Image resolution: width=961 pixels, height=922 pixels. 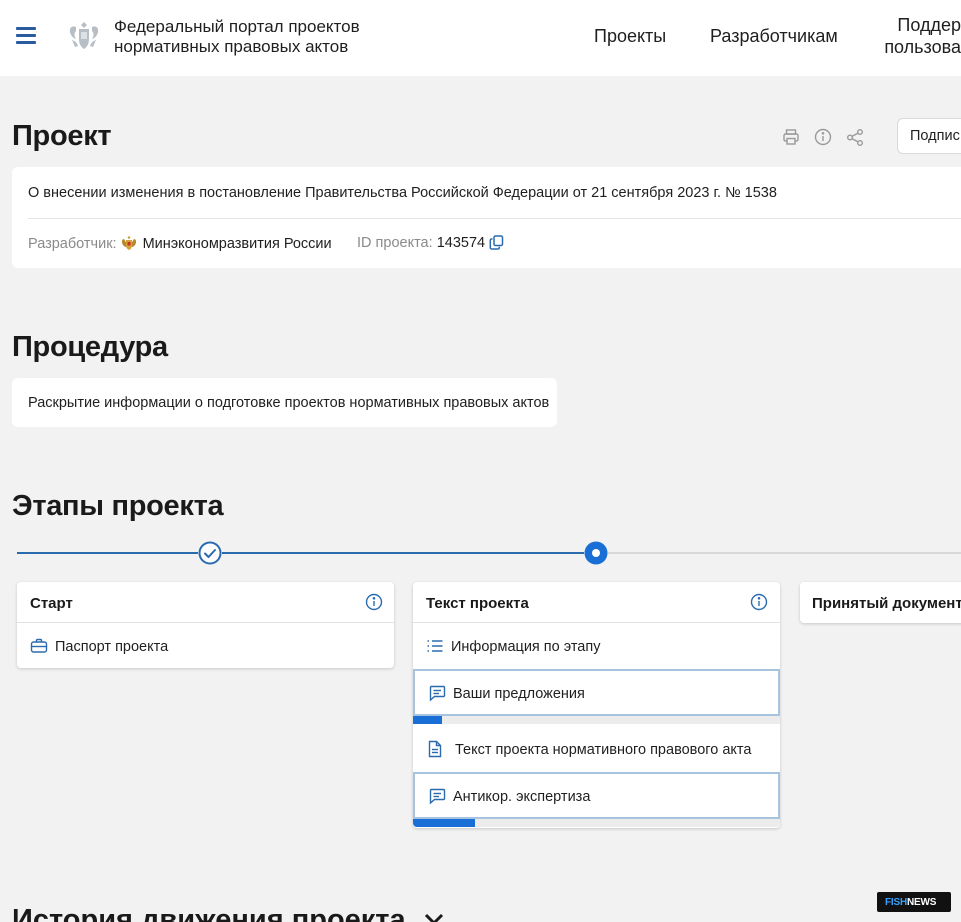 I want to click on watermark-part2: NEWS, so click(x=921, y=902).